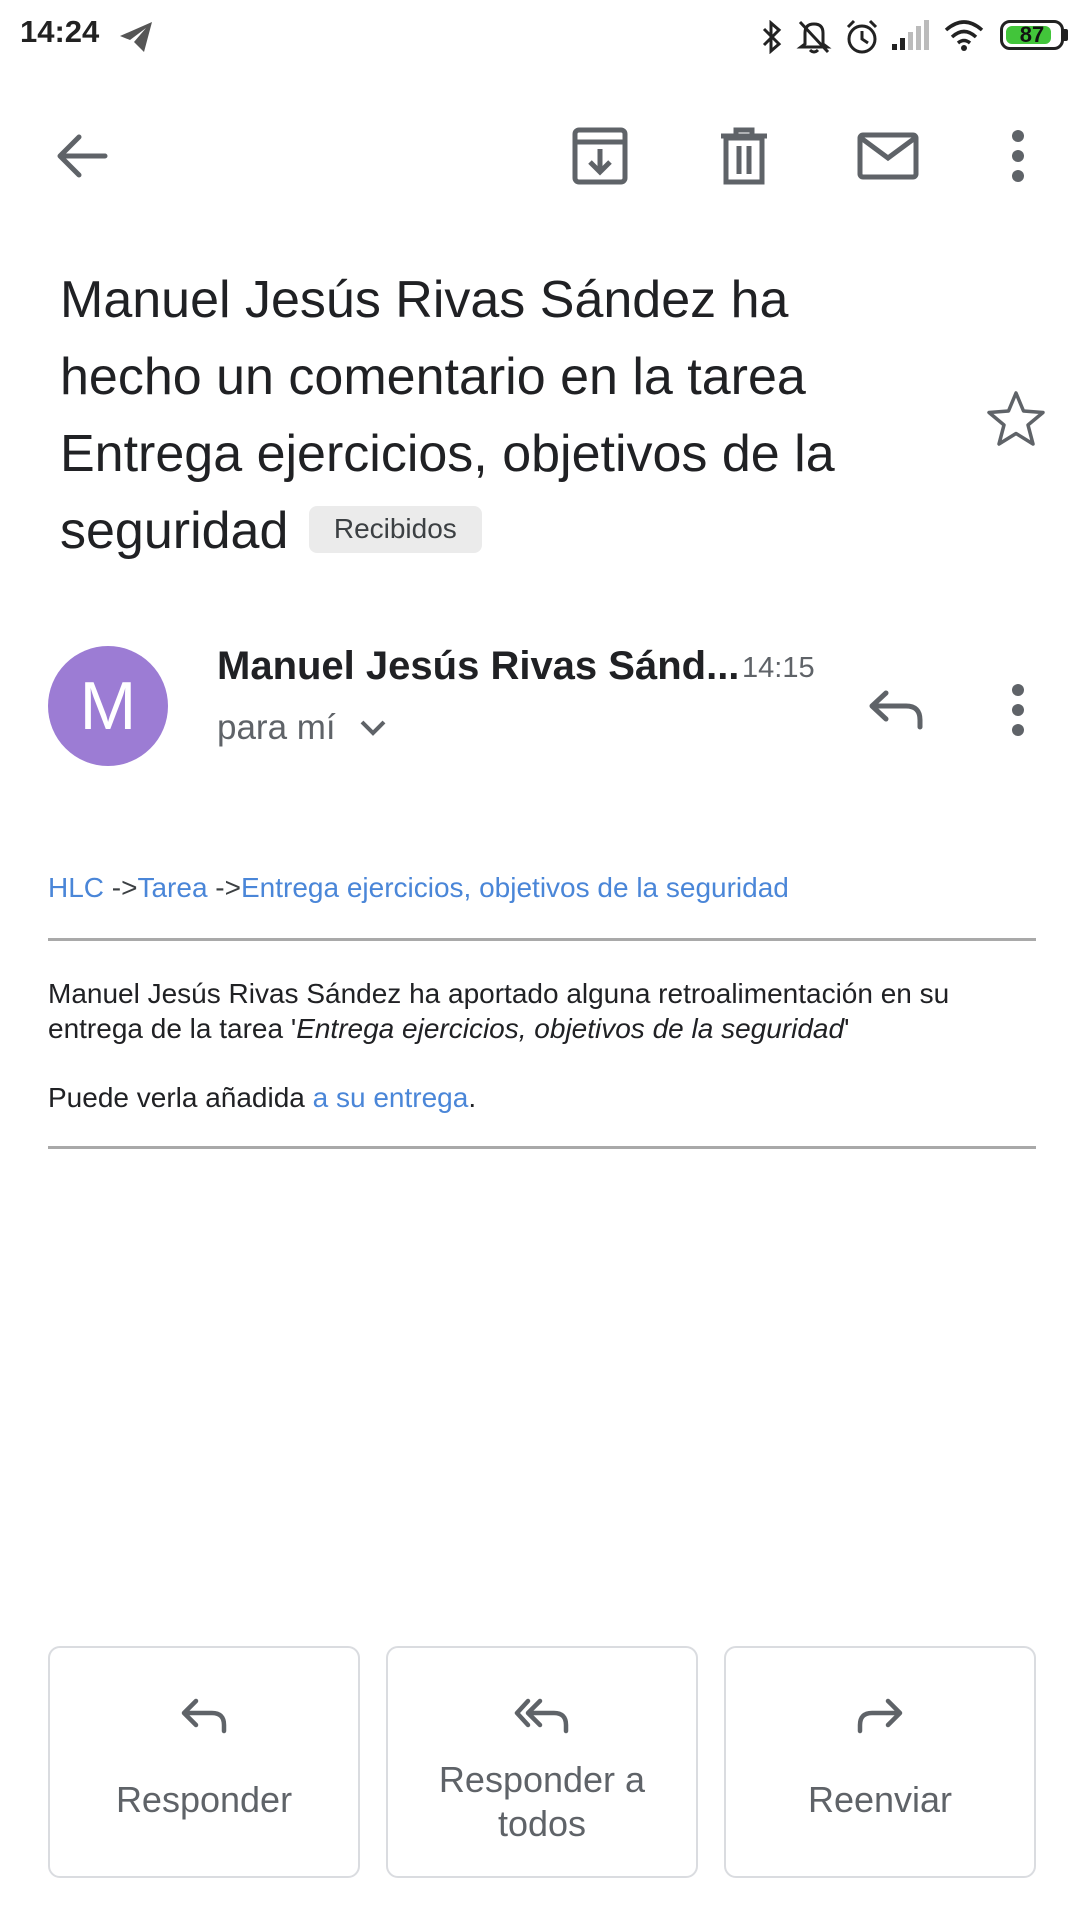 This screenshot has height=1920, width=1080. What do you see at coordinates (60, 31) in the screenshot?
I see `status-time: 14:24` at bounding box center [60, 31].